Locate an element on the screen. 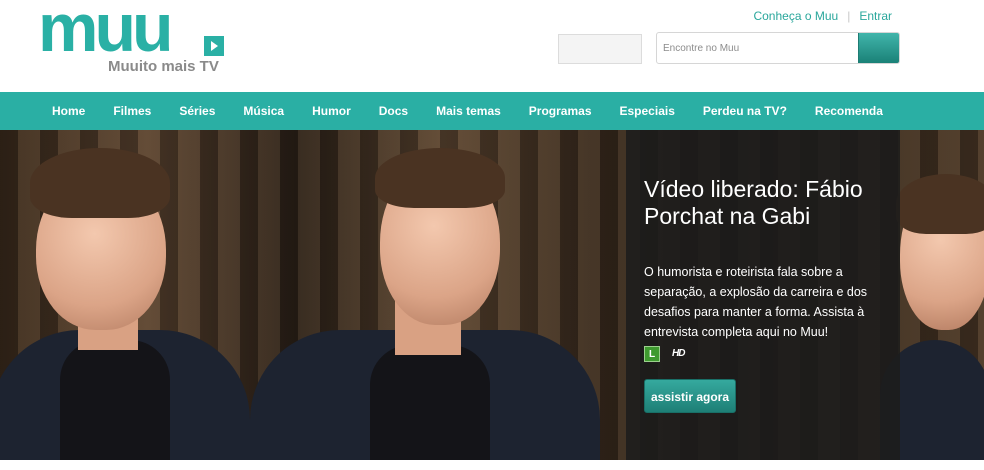 The image size is (984, 470). nav-item-programas: Programas is located at coordinates (560, 111).